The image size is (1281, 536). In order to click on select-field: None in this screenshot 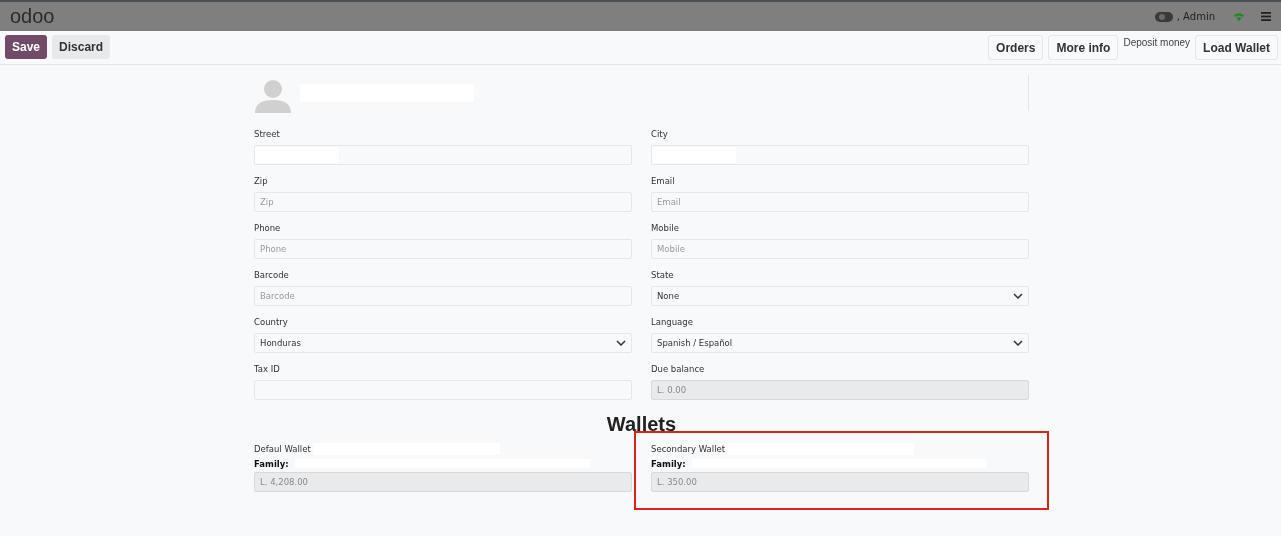, I will do `click(840, 296)`.